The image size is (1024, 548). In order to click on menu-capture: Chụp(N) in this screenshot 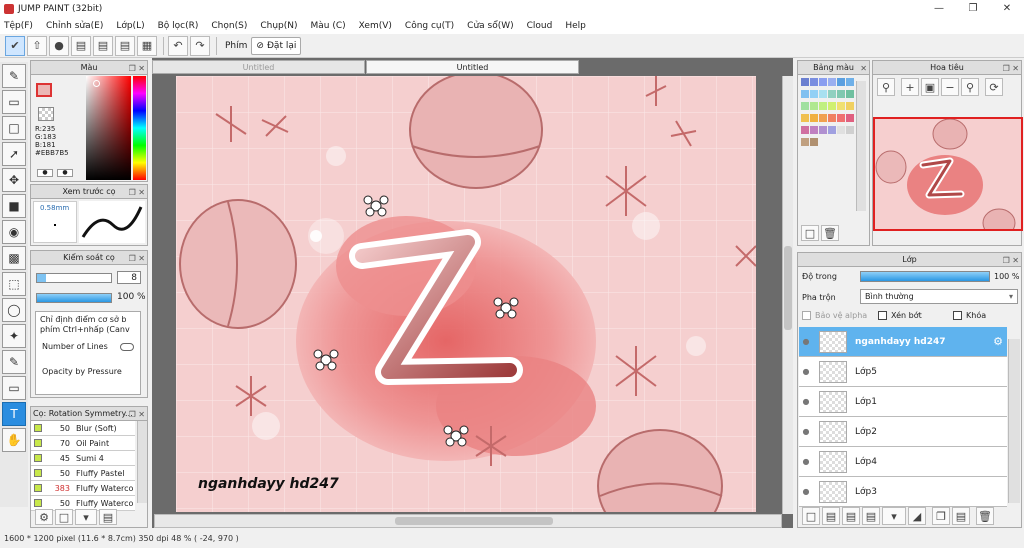, I will do `click(278, 26)`.